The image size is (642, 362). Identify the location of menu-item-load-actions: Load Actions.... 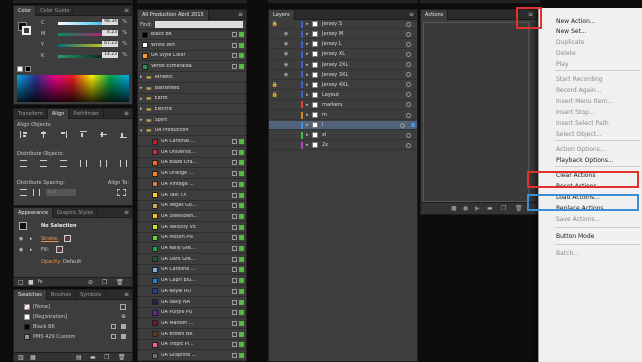
(578, 197).